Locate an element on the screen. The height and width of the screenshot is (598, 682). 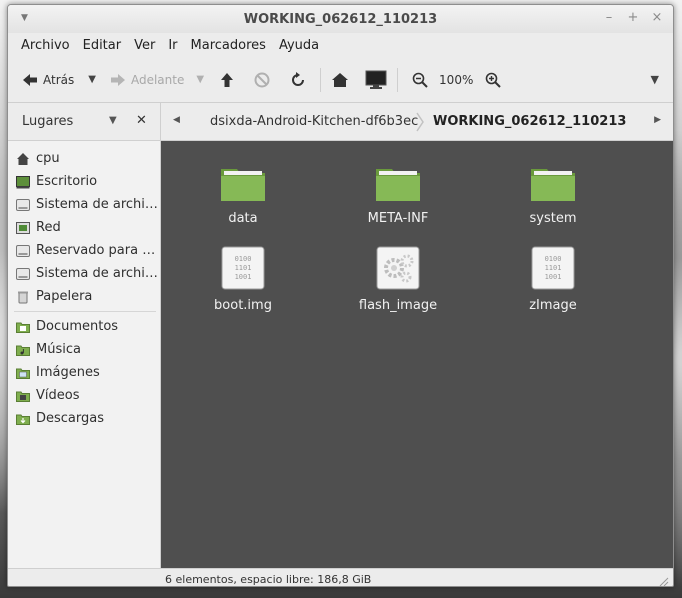
window-title: WORKING_062612_110213 is located at coordinates (340, 19).